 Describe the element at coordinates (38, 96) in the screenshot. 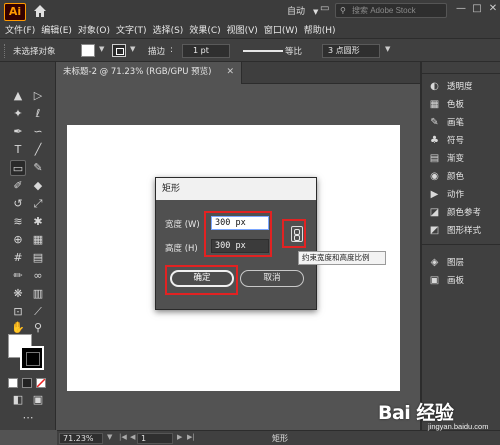

I see `direct-selection-tool-icon: ▷` at that location.